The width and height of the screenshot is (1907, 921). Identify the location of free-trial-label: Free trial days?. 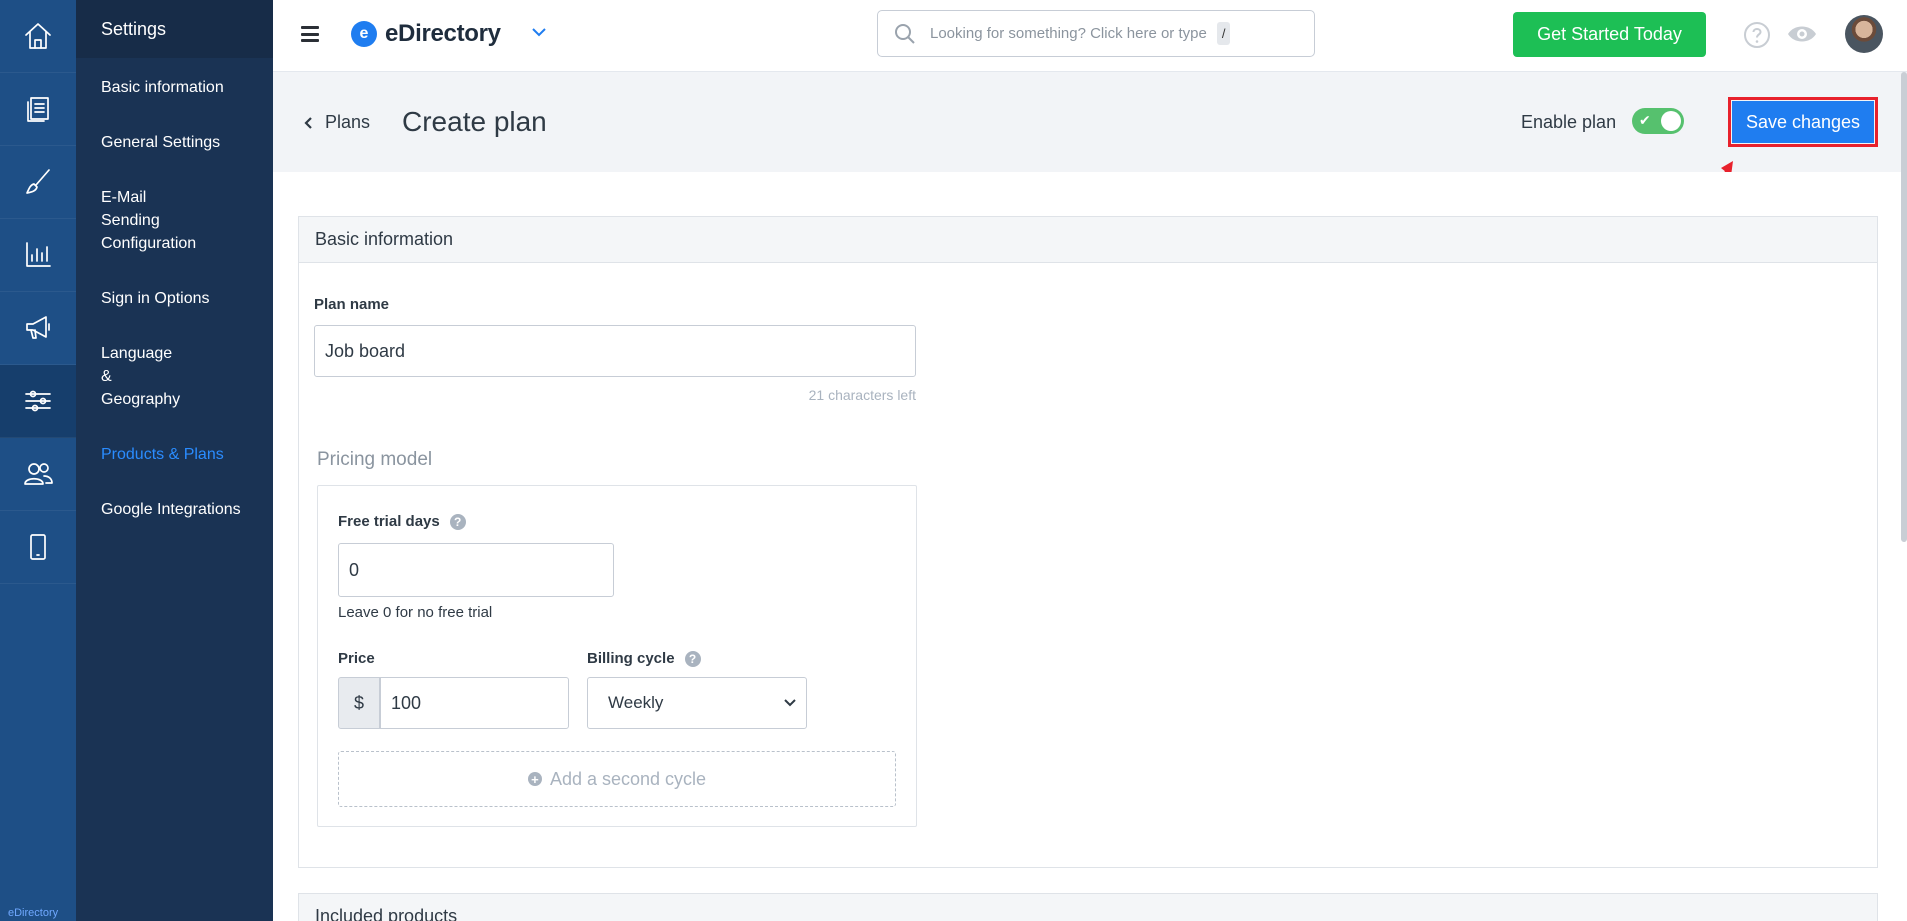
(402, 522).